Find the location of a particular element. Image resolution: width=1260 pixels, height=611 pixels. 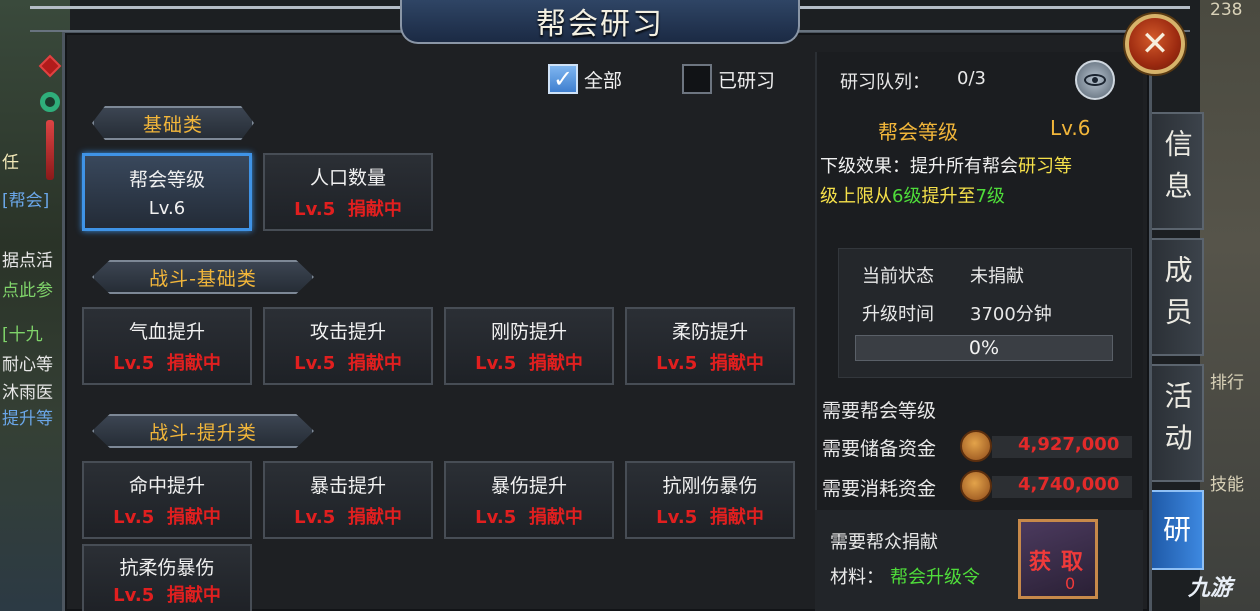

research-item-crit-damage: 暴伤提升 Lv.5 捐献中 is located at coordinates (529, 500).